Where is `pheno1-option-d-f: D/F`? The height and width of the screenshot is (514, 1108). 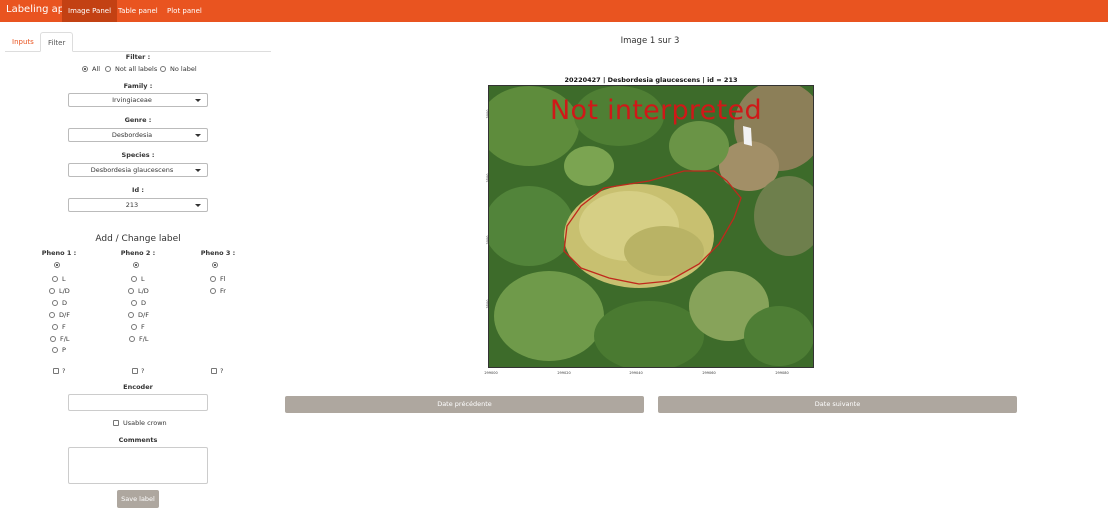
pheno1-option-d-f: D/F is located at coordinates (64, 315).